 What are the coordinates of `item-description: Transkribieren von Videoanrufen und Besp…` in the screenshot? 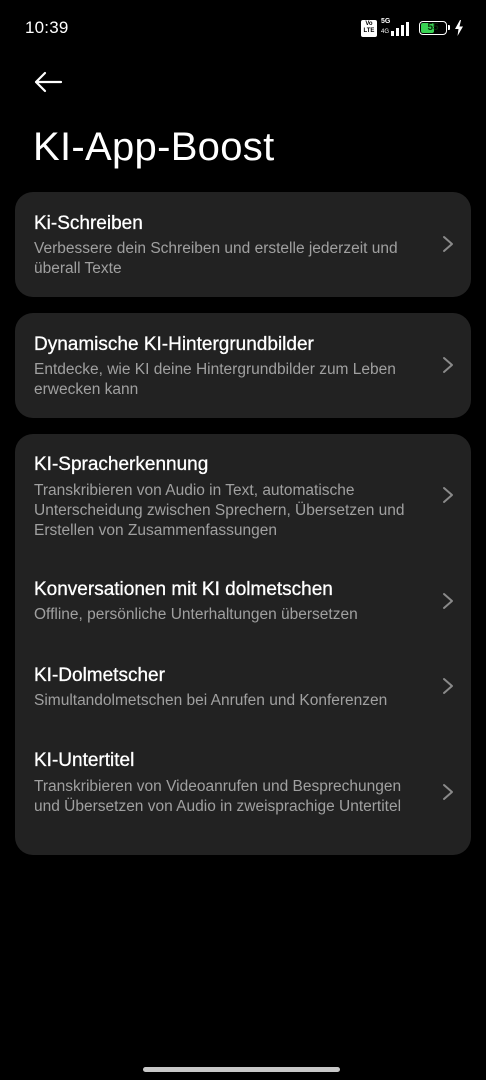 It's located at (218, 796).